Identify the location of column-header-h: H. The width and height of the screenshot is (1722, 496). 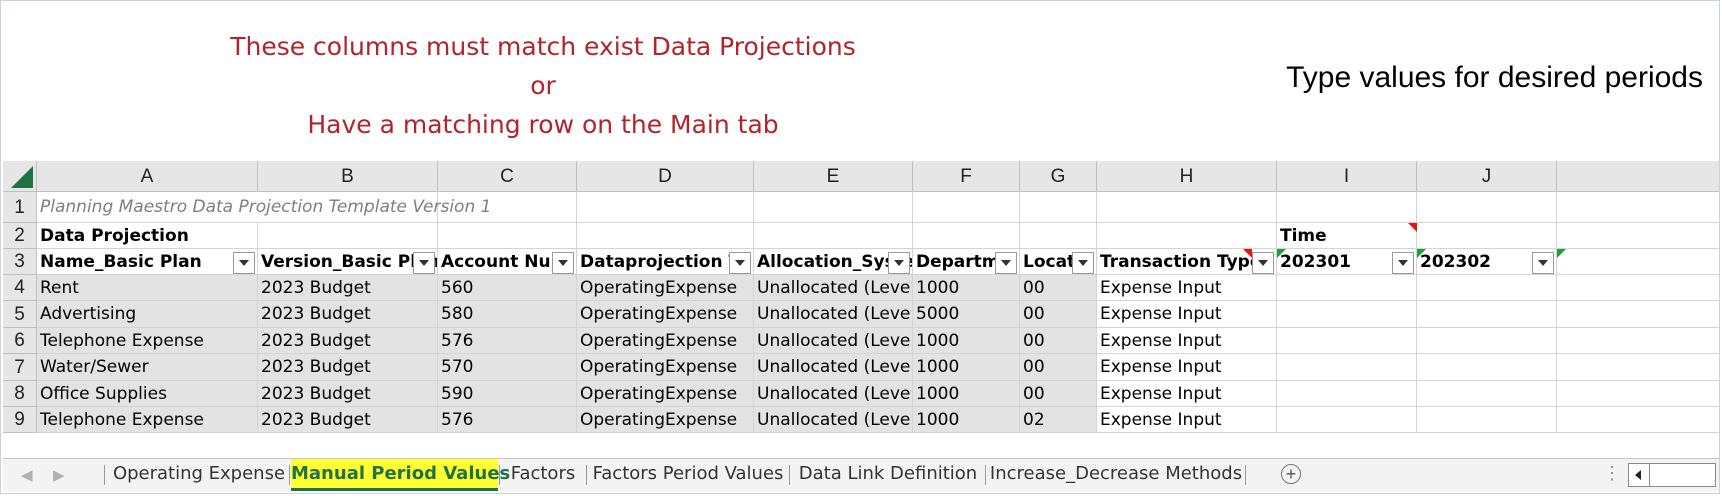
(1187, 176).